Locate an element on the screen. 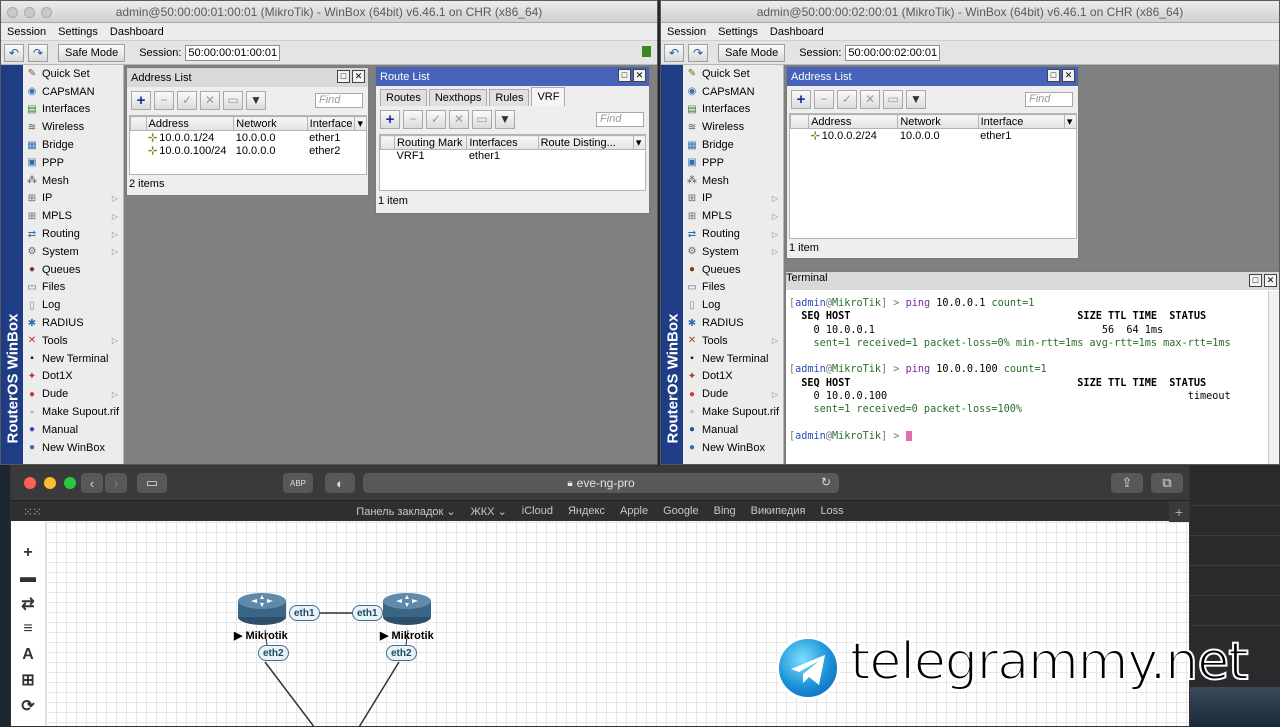 The height and width of the screenshot is (727, 1280). favorite-zhkkh: ЖКХ ⌄ is located at coordinates (489, 511).